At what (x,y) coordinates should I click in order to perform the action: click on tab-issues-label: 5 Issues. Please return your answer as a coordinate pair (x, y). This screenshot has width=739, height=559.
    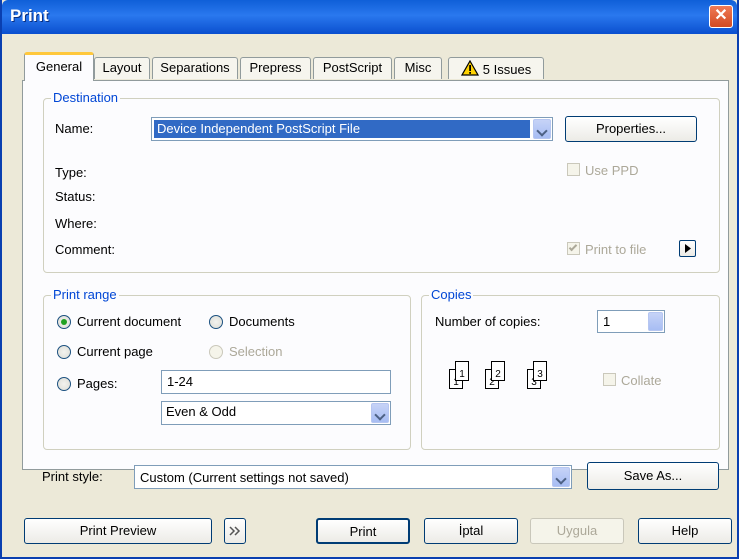
    Looking at the image, I should click on (507, 69).